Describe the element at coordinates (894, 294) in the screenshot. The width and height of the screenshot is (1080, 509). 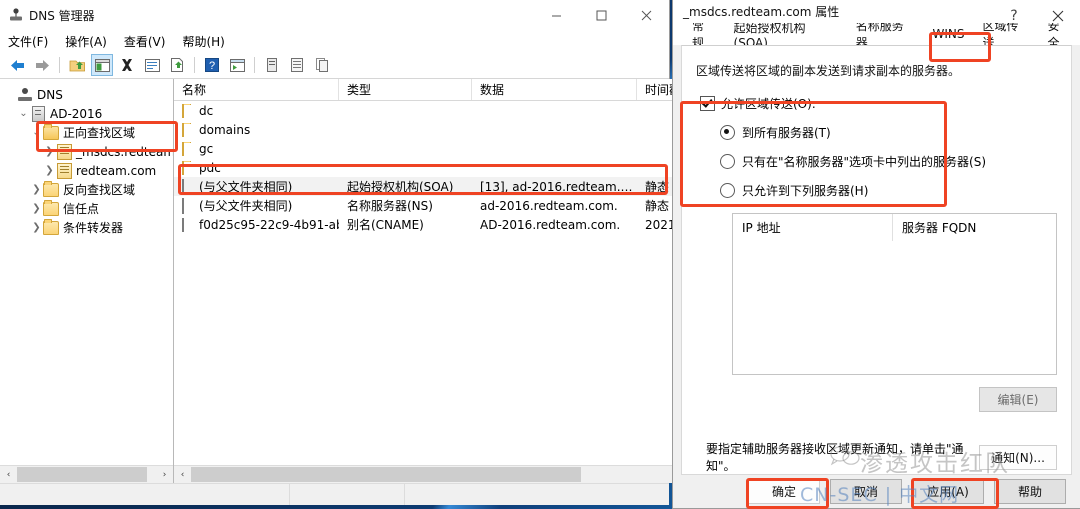
I see `secondary-servers-table: IP 地址 服务器 FQDN` at that location.